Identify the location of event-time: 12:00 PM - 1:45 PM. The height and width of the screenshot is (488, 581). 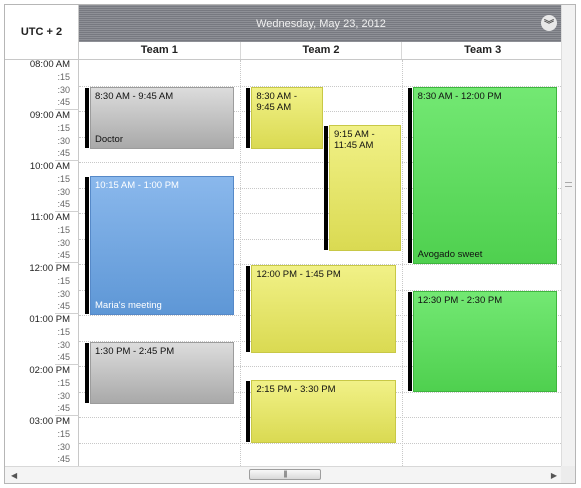
(298, 274).